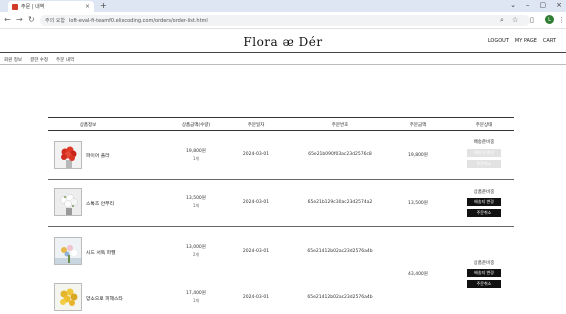 The image size is (566, 314). What do you see at coordinates (196, 151) in the screenshot?
I see `price-value: 19,800원` at bounding box center [196, 151].